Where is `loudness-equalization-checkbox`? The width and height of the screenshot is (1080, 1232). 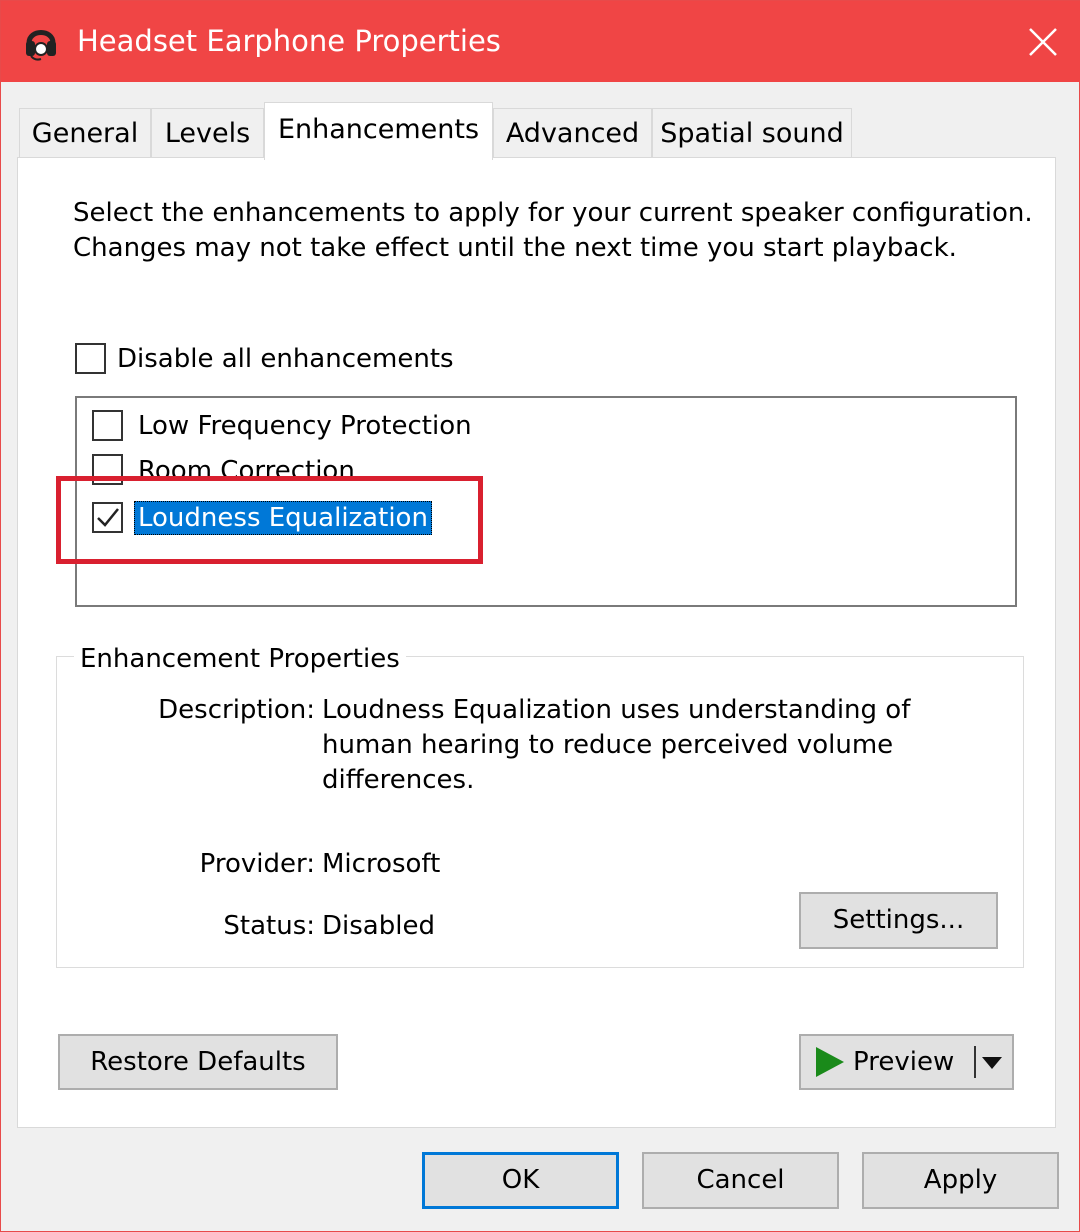
loudness-equalization-checkbox is located at coordinates (107, 517).